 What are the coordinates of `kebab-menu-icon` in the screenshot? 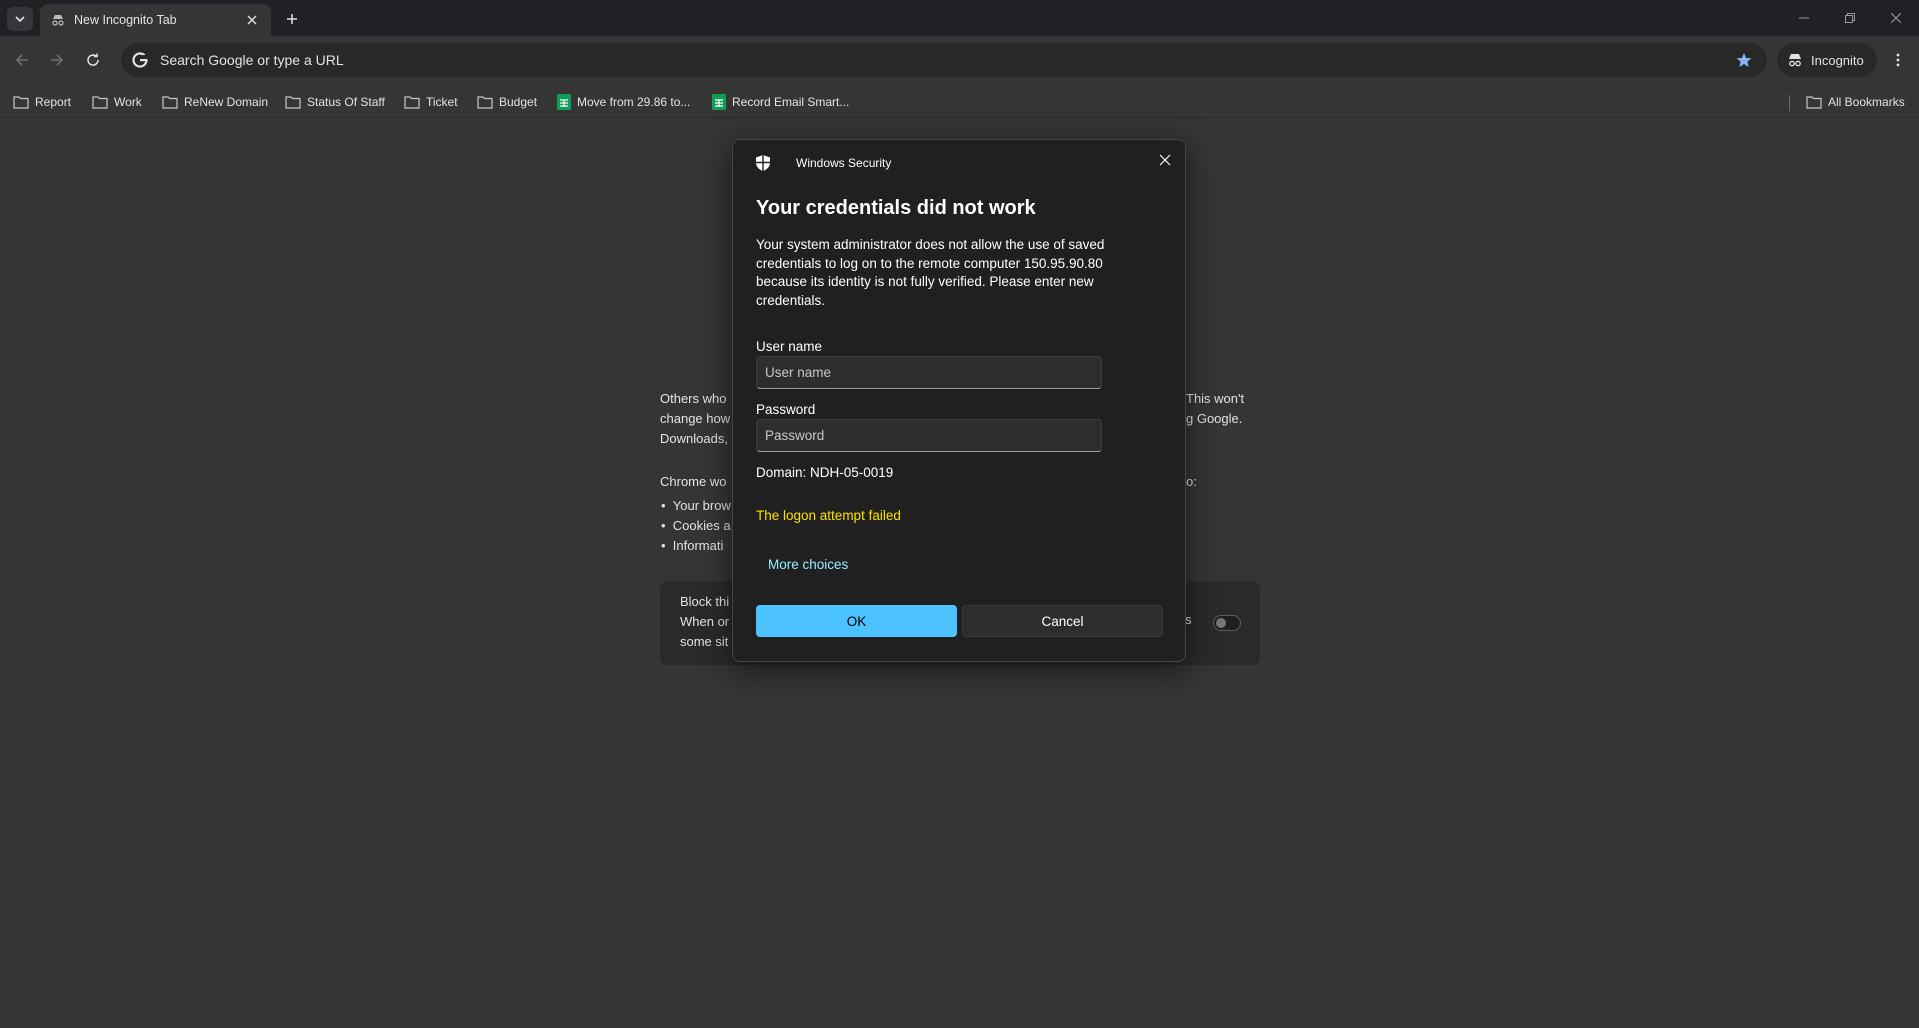 It's located at (1898, 60).